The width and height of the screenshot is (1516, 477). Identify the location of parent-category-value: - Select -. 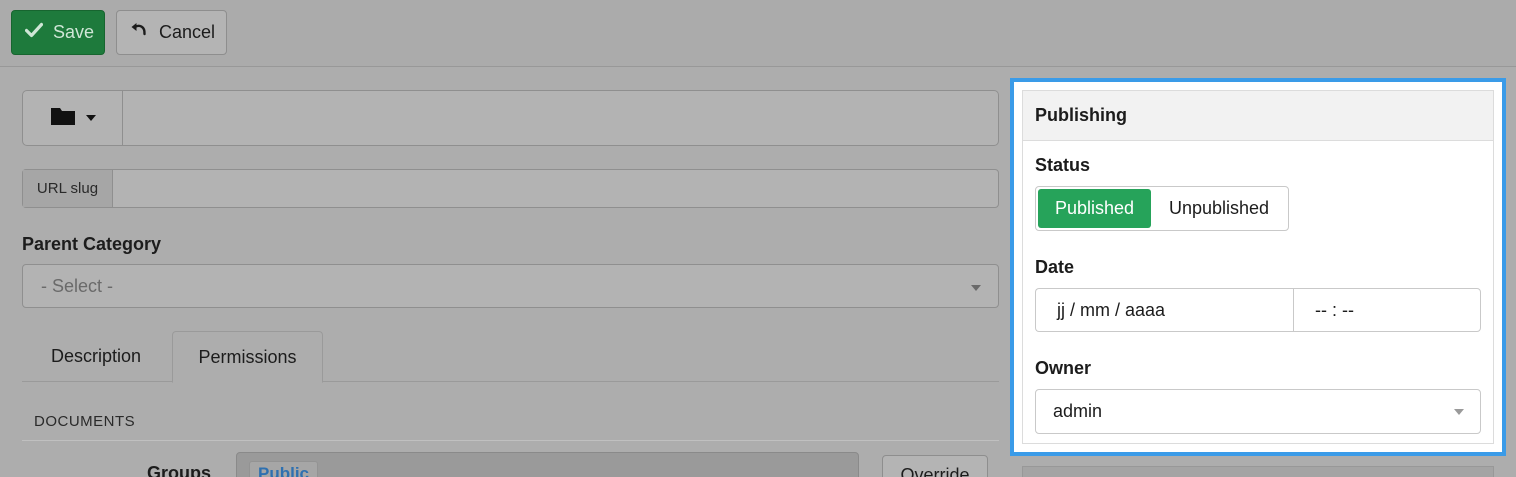
(77, 285).